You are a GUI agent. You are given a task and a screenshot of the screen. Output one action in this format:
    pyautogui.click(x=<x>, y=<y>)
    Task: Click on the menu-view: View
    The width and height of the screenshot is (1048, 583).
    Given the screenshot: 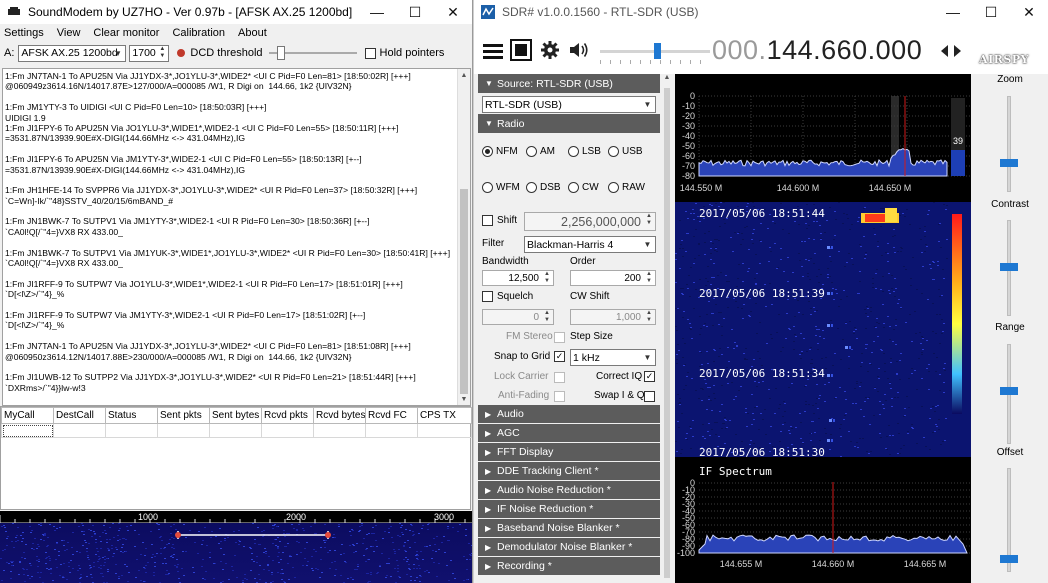 What is the action you would take?
    pyautogui.click(x=69, y=33)
    